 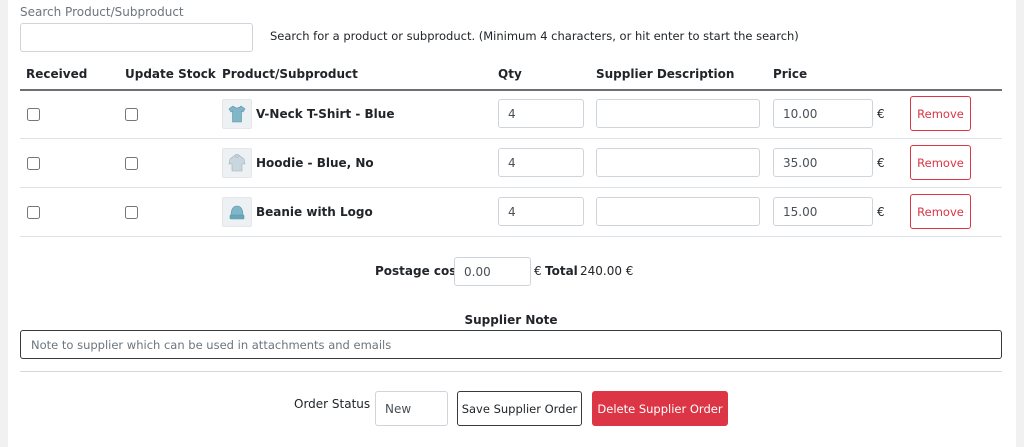 What do you see at coordinates (665, 74) in the screenshot?
I see `header-supplier-description: Supplier Description` at bounding box center [665, 74].